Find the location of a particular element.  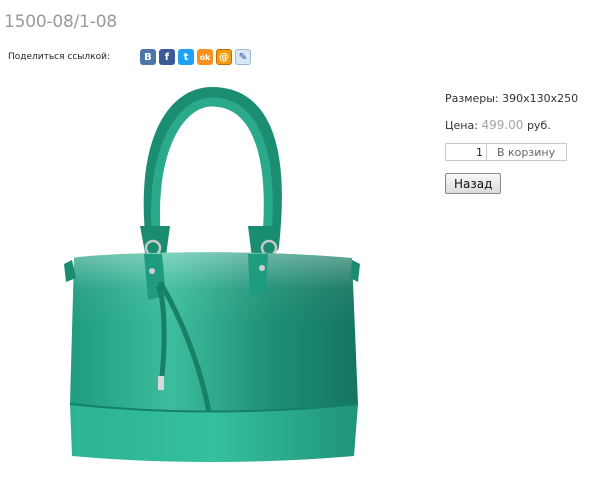

add-to-cart-row: В корзину is located at coordinates (525, 152).